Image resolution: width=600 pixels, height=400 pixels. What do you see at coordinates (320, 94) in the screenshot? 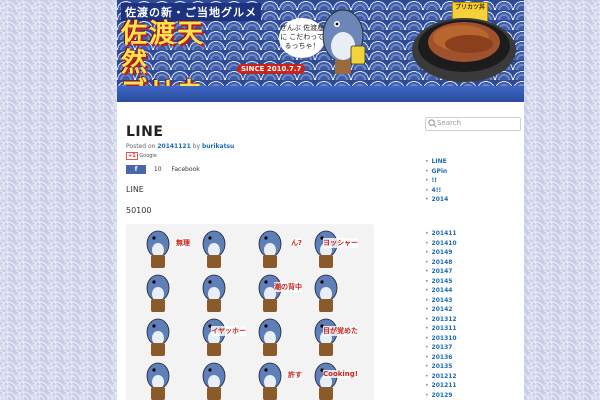
I see `nav-bar` at bounding box center [320, 94].